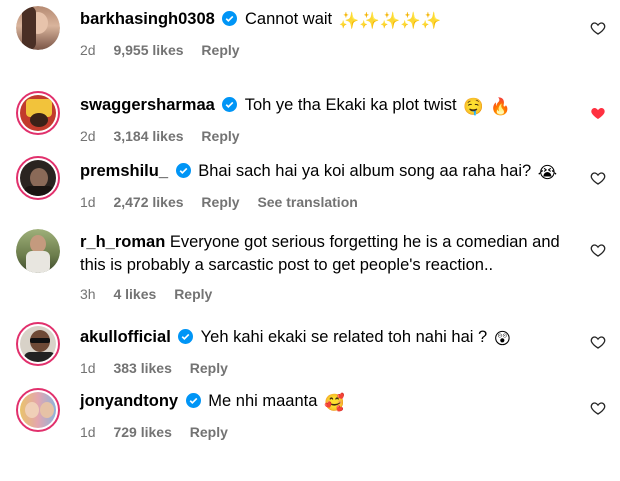 Image resolution: width=620 pixels, height=481 pixels. Describe the element at coordinates (148, 202) in the screenshot. I see `comment-likes: 2,472 likes` at that location.